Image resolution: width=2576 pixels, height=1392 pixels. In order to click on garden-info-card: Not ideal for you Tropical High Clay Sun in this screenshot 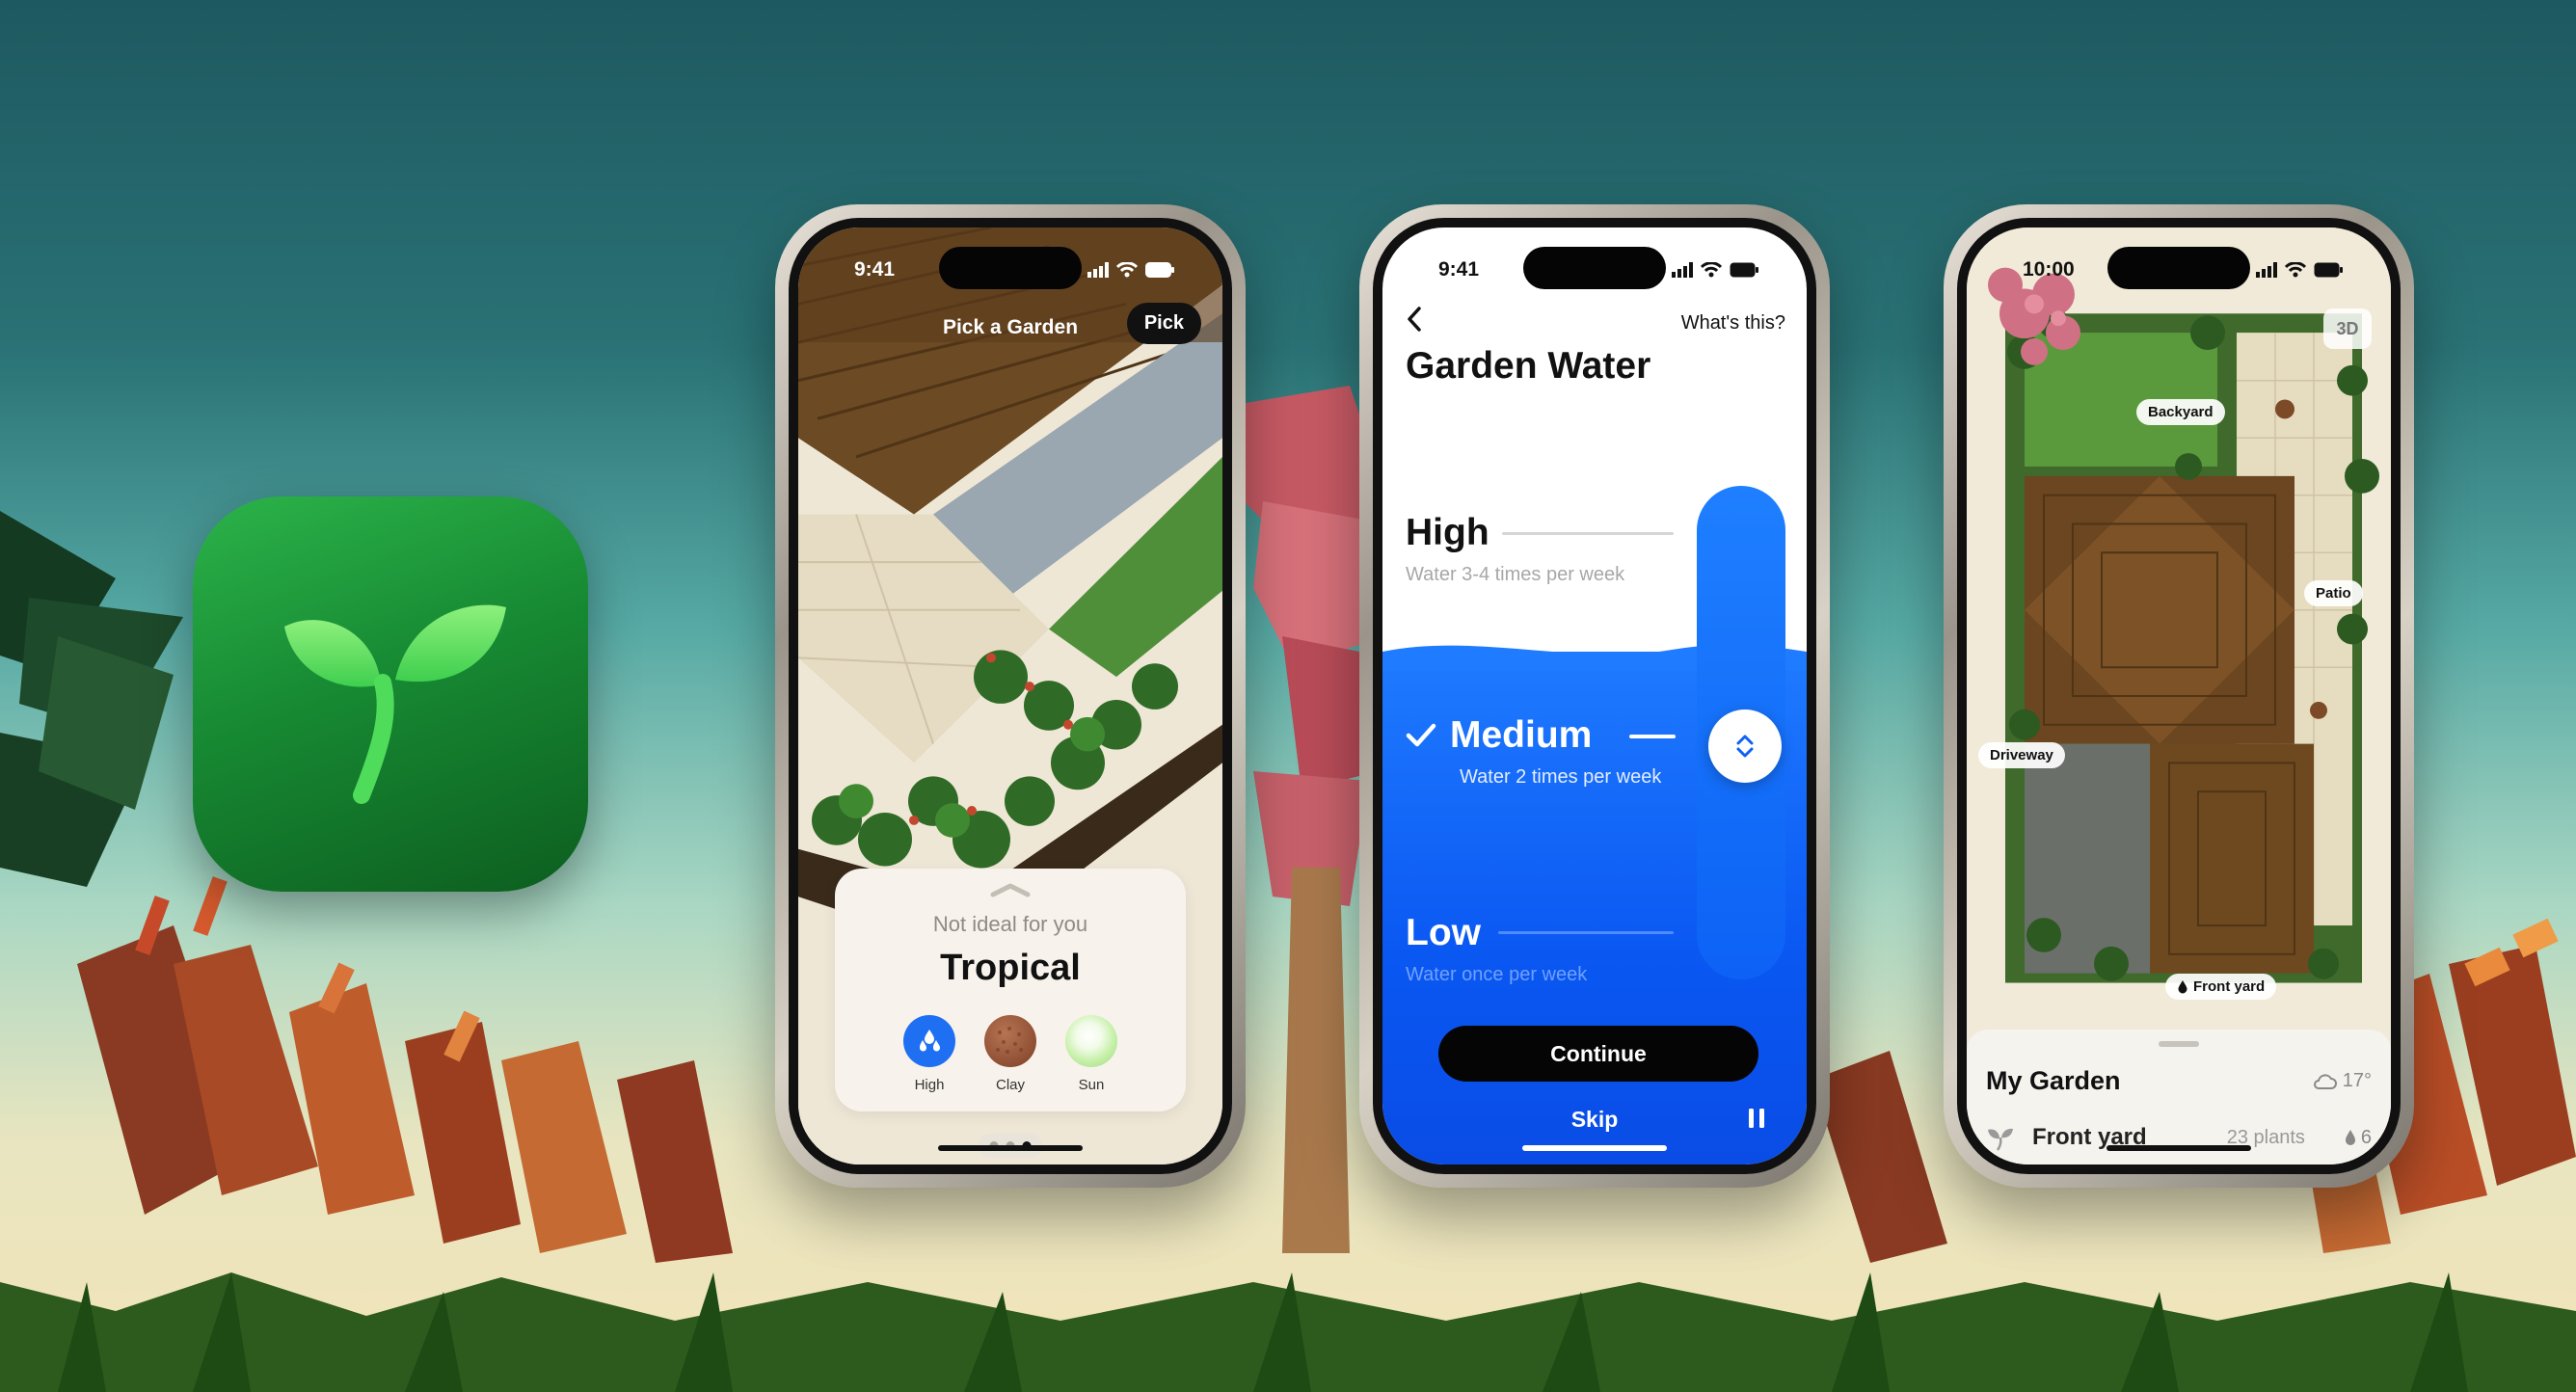, I will do `click(1010, 990)`.